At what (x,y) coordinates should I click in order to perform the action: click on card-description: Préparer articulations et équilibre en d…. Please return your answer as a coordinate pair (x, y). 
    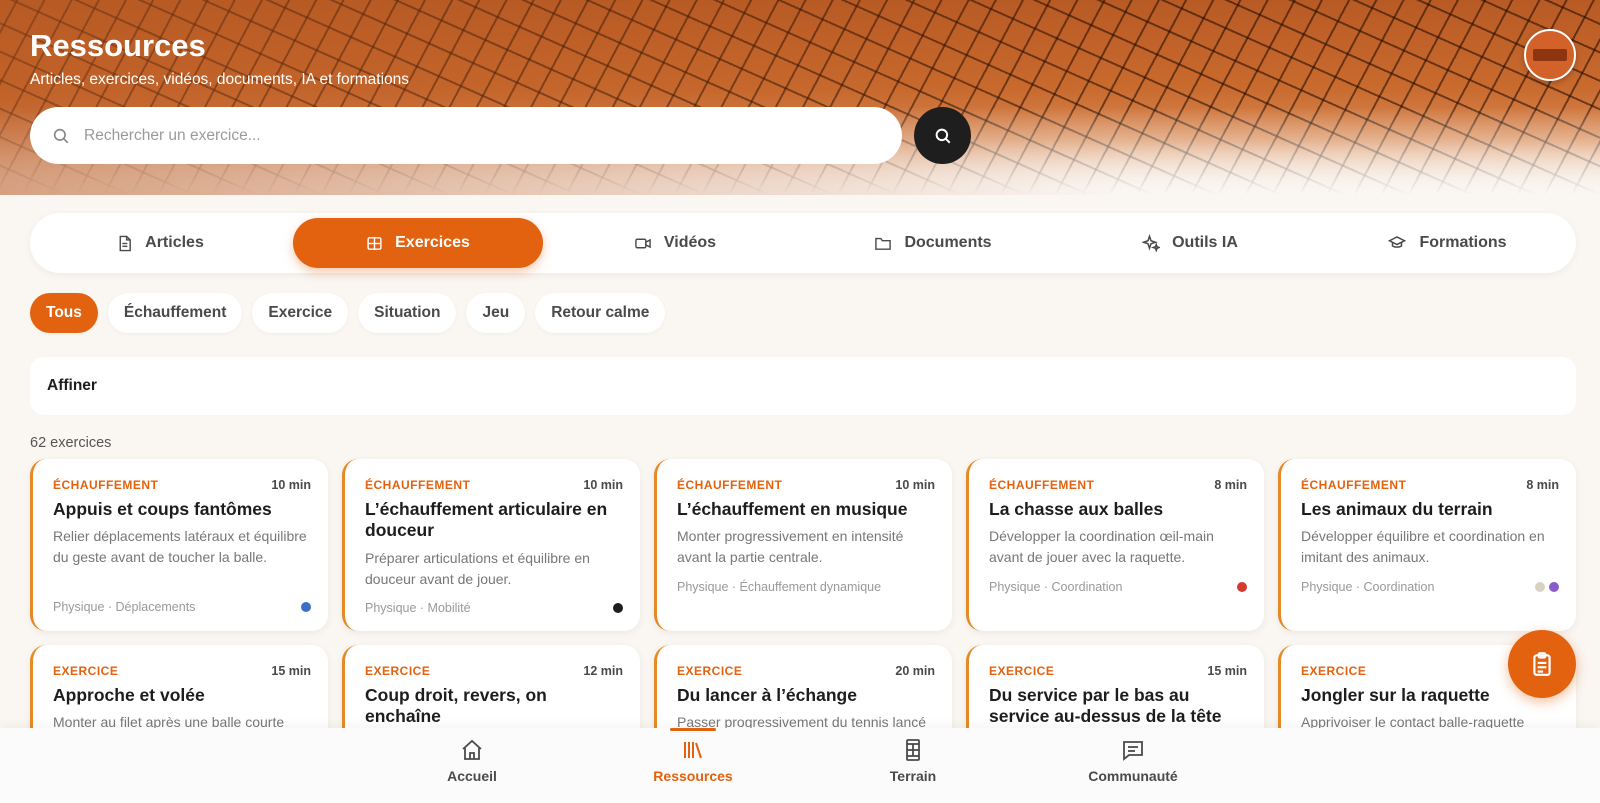
    Looking at the image, I should click on (477, 568).